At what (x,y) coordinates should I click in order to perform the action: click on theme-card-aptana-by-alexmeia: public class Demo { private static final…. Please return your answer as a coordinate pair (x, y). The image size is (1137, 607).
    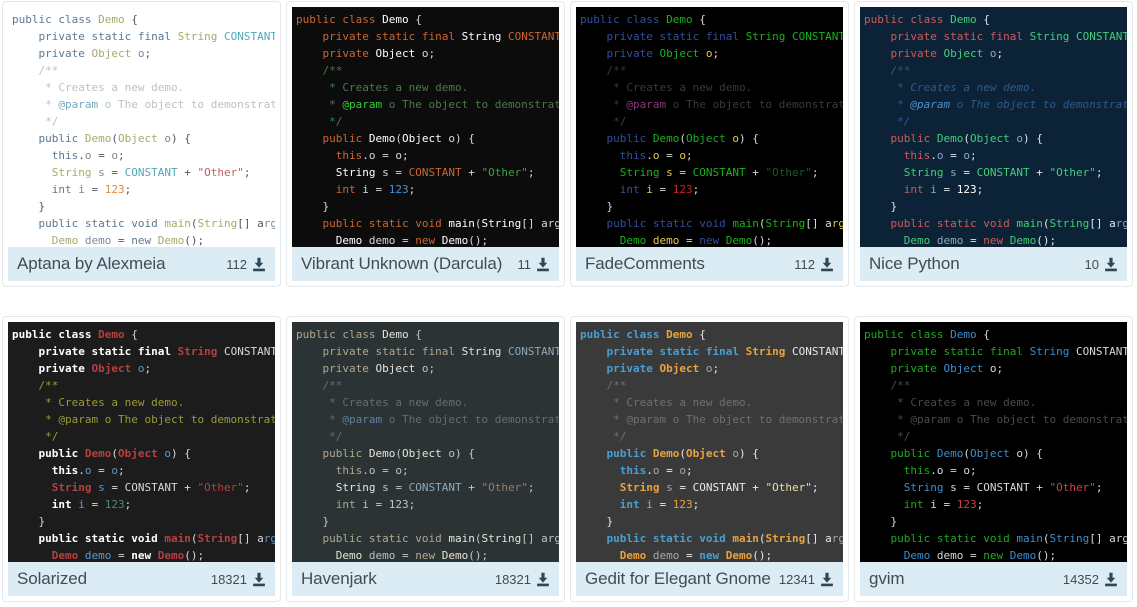
    Looking at the image, I should click on (141, 144).